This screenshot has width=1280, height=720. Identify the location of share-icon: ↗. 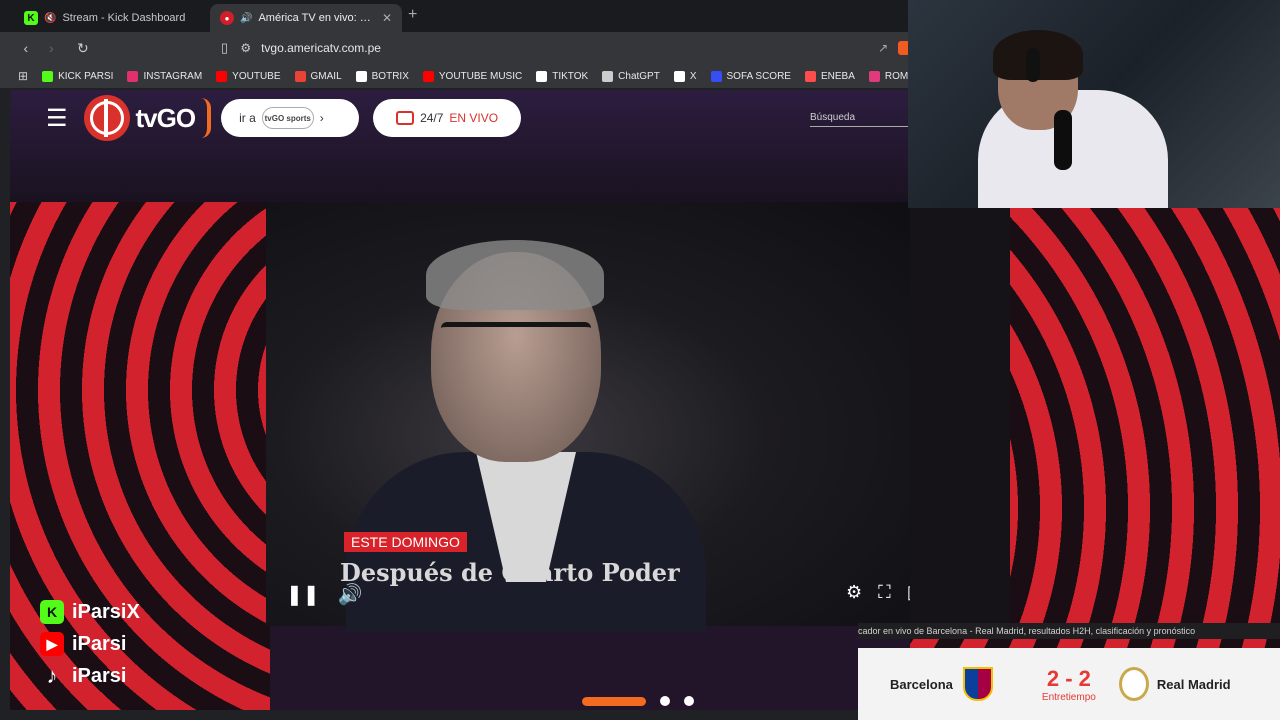
(883, 48).